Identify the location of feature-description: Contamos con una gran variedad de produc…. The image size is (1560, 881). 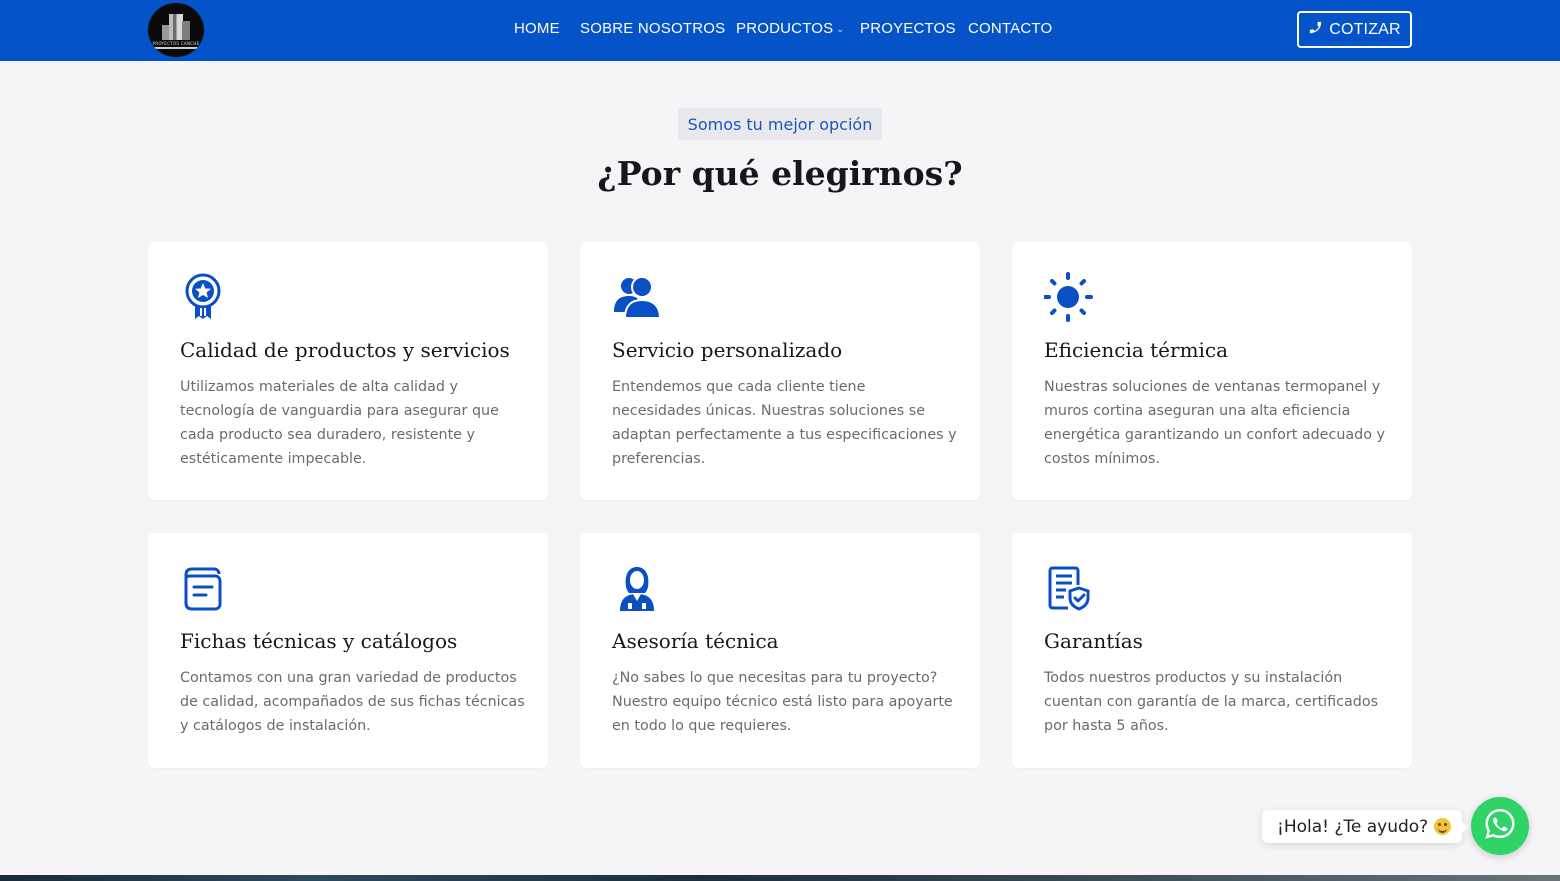
(352, 702).